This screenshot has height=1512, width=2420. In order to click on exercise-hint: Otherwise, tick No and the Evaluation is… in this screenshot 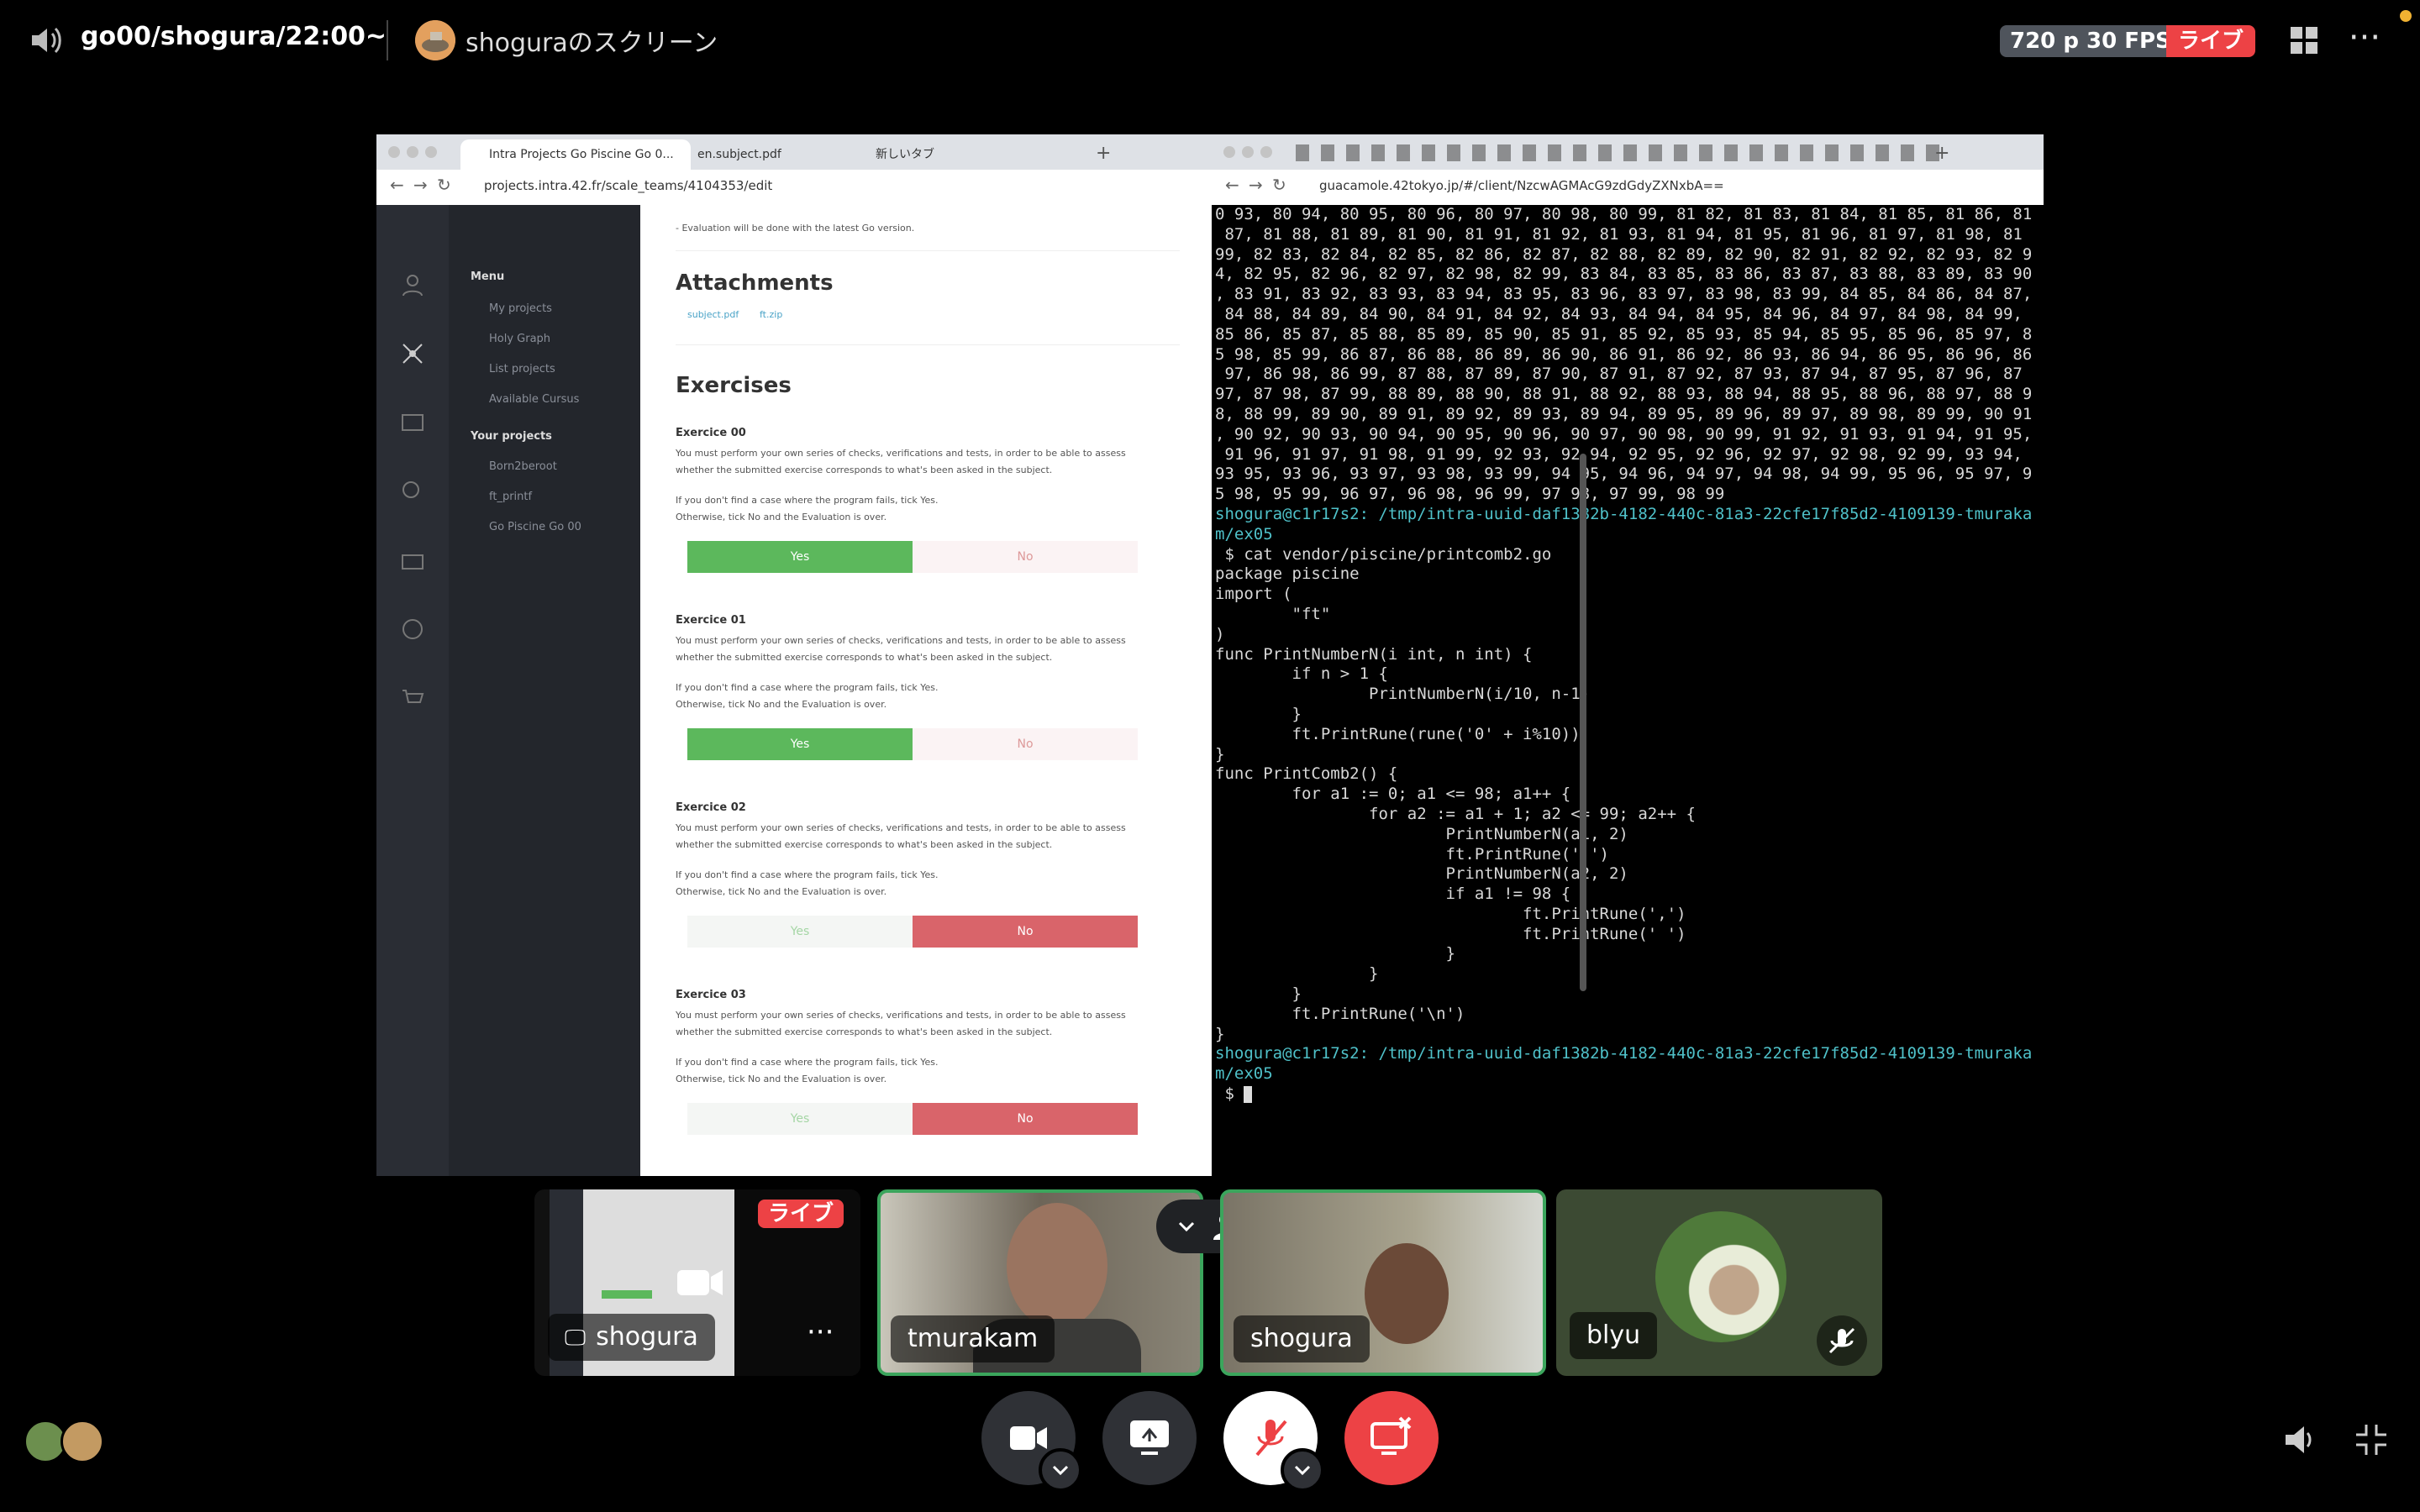, I will do `click(781, 891)`.